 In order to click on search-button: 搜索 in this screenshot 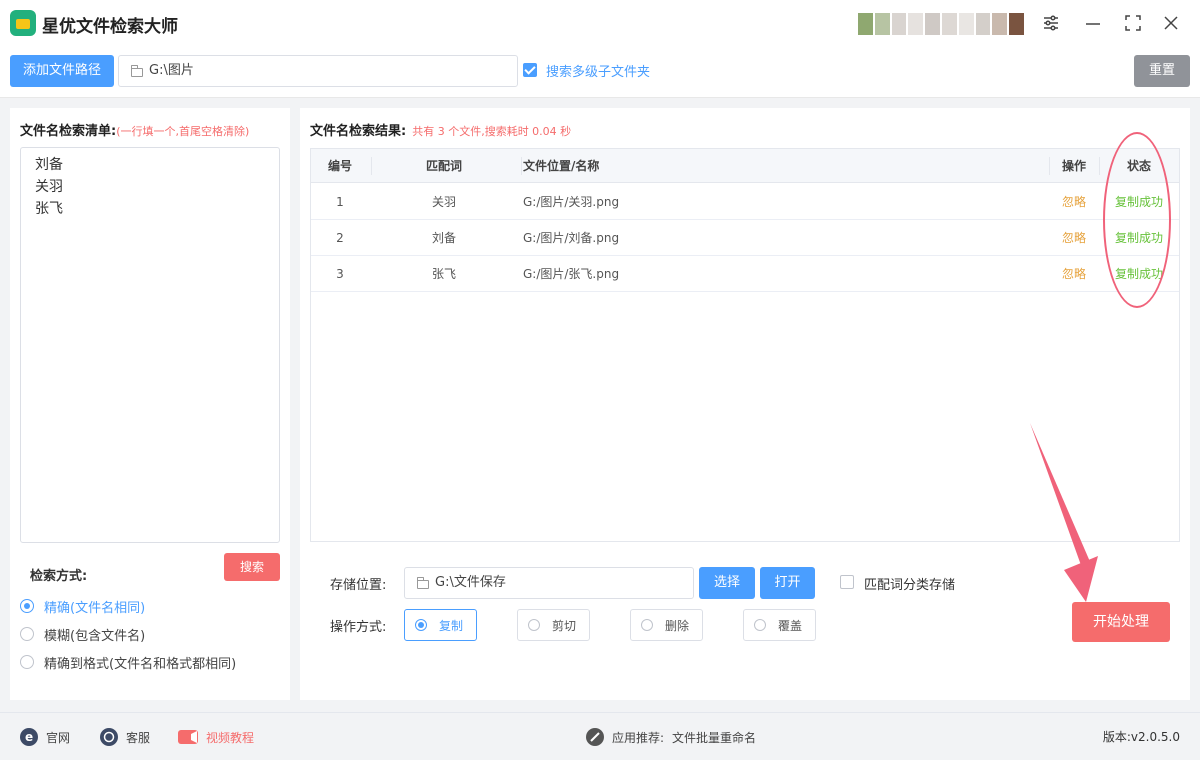, I will do `click(252, 567)`.